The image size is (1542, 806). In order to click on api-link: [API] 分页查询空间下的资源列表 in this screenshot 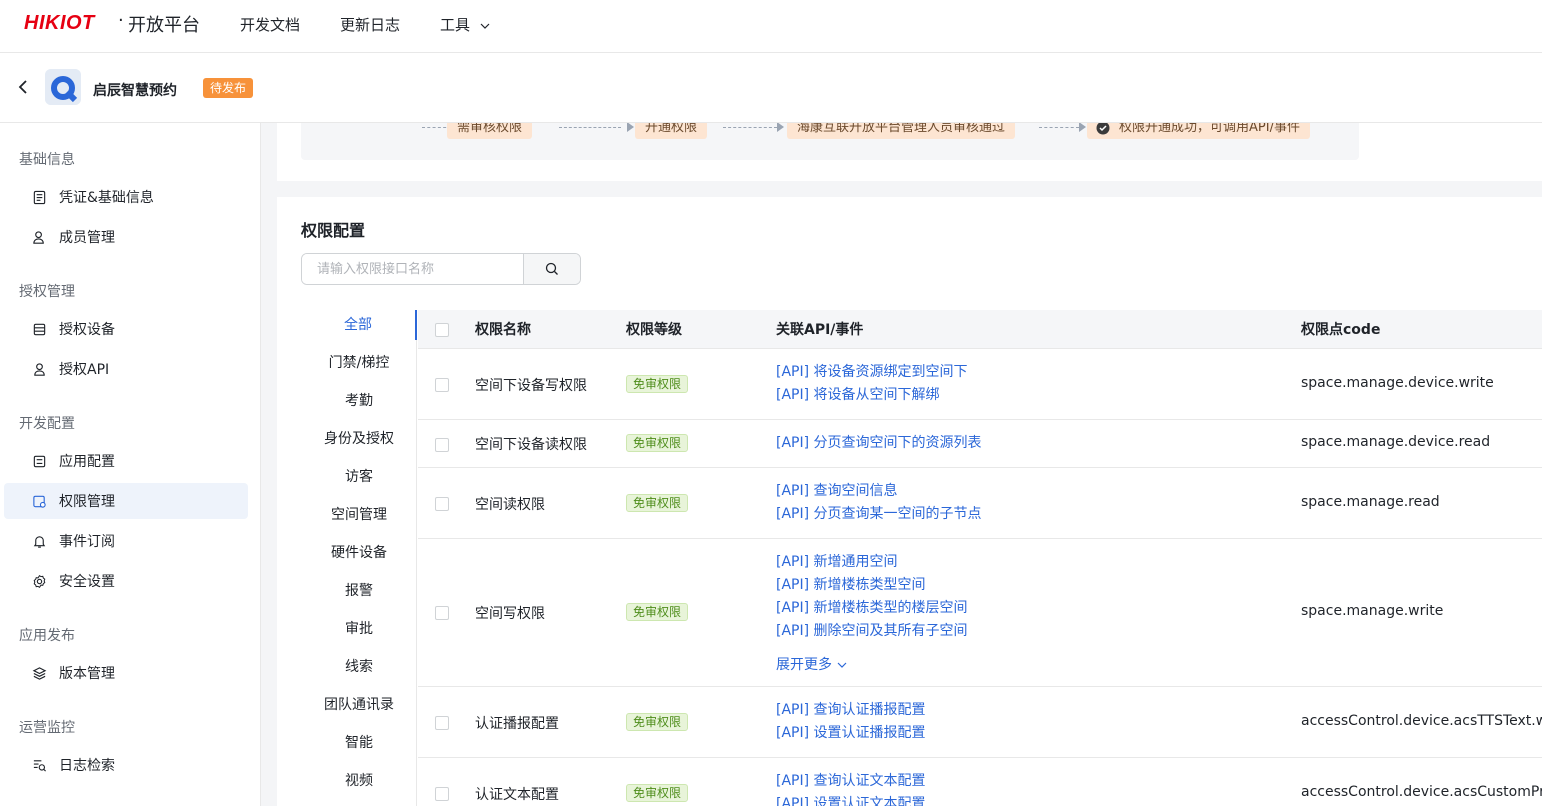, I will do `click(879, 443)`.